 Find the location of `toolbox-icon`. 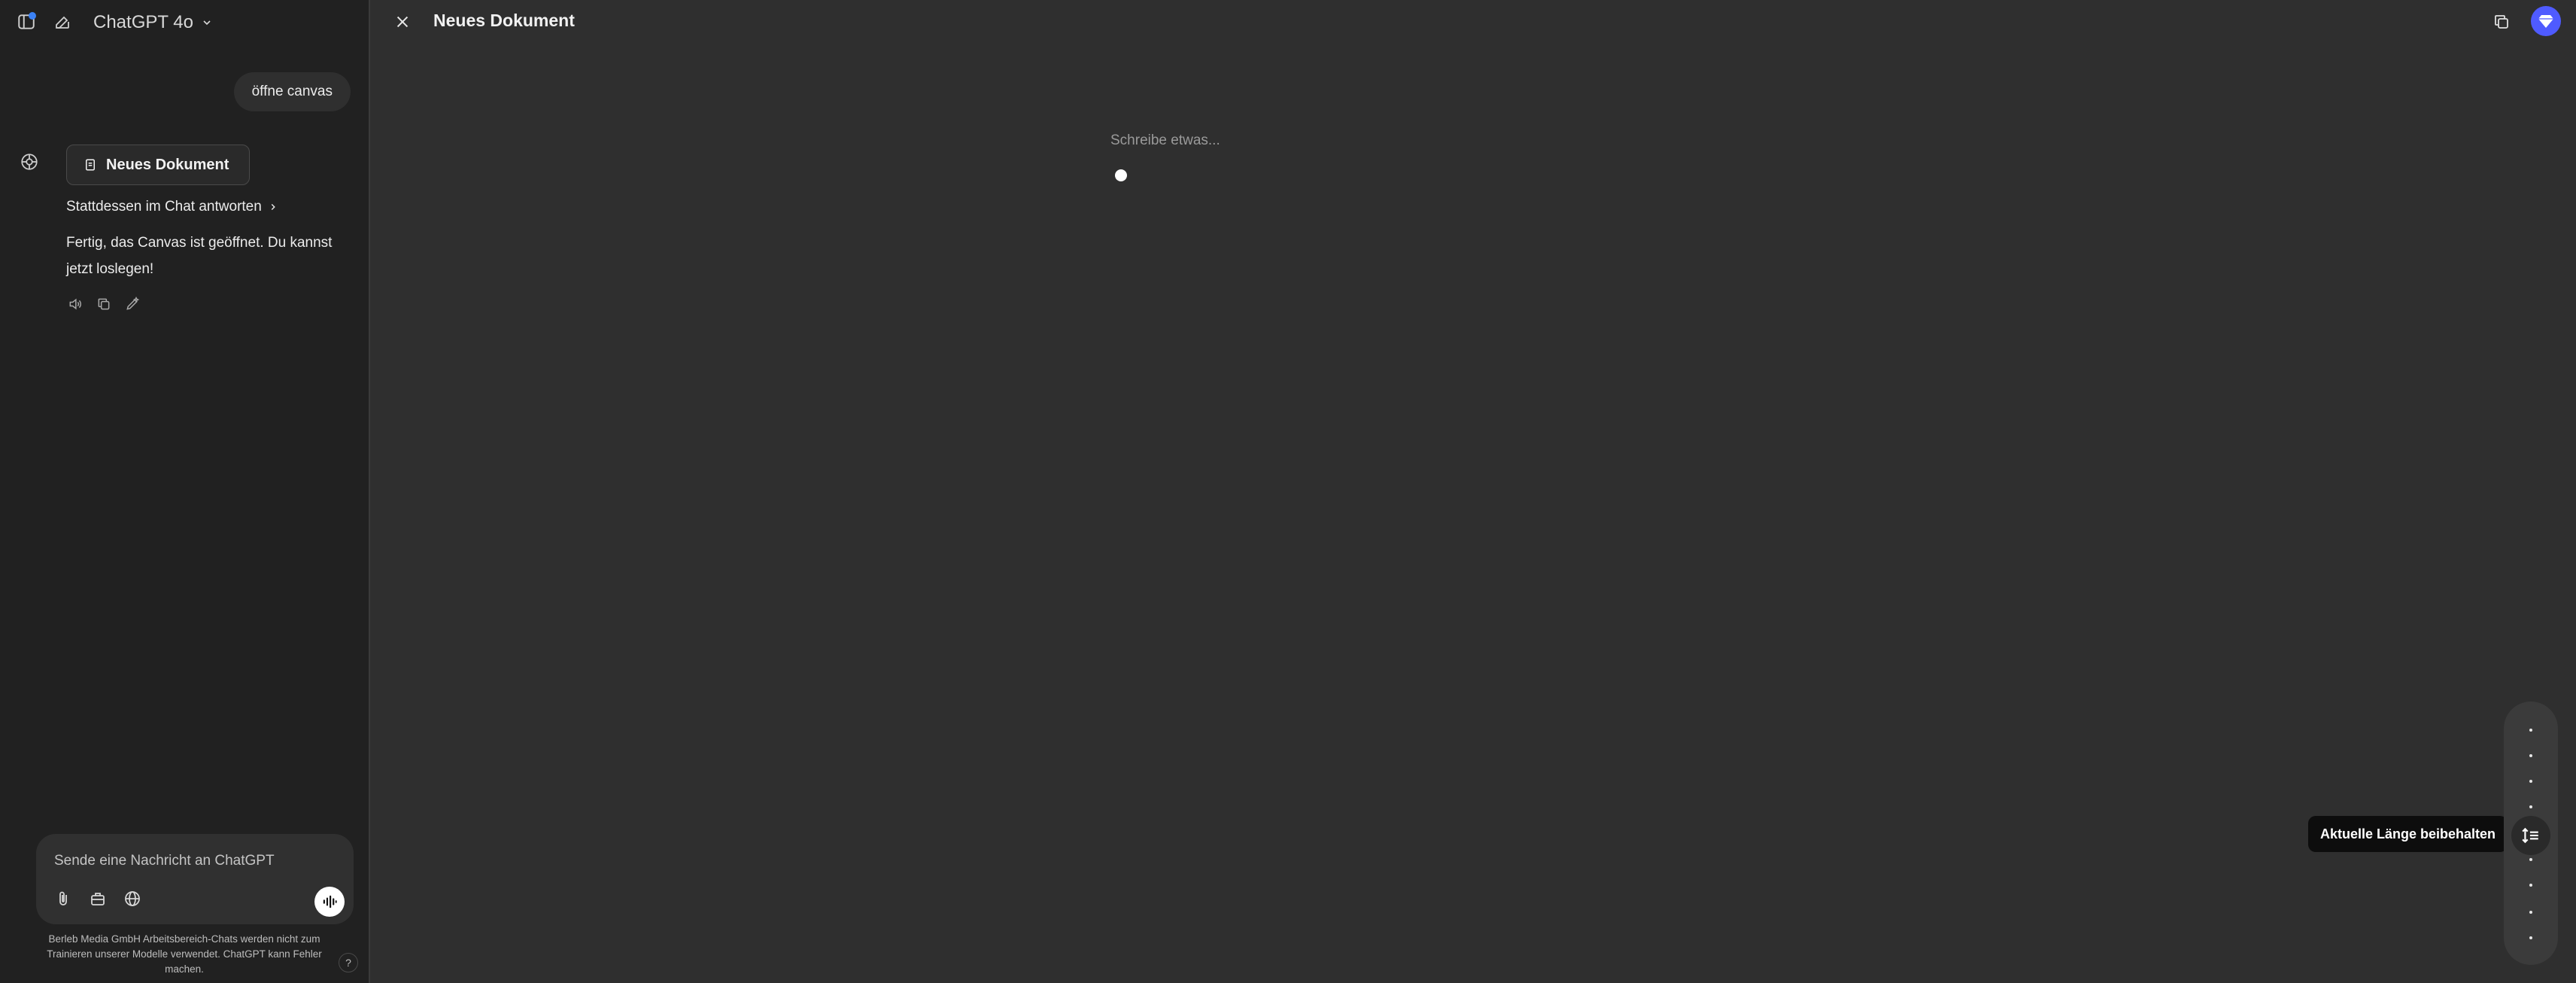

toolbox-icon is located at coordinates (98, 899).